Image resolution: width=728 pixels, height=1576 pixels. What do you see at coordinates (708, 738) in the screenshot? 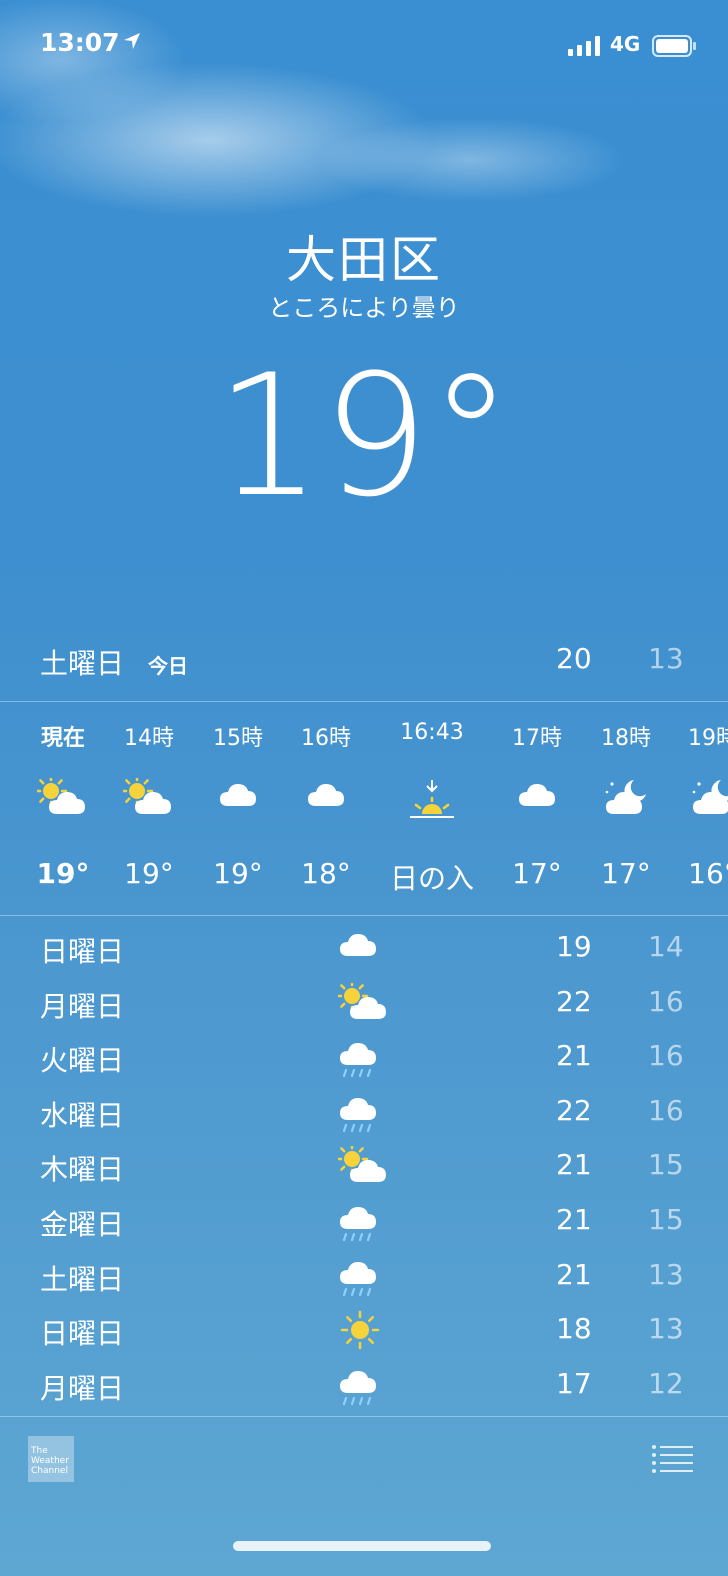
I see `hourly-time: 19時` at bounding box center [708, 738].